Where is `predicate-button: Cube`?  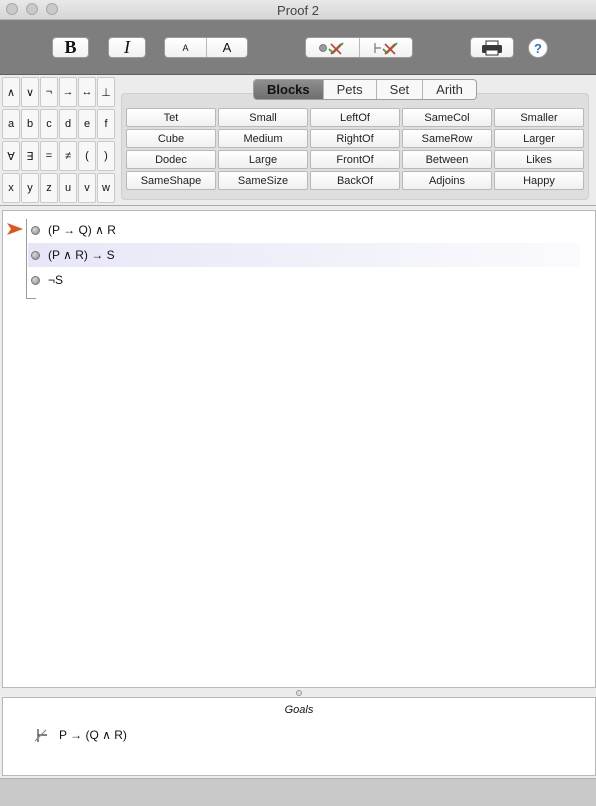
predicate-button: Cube is located at coordinates (171, 138).